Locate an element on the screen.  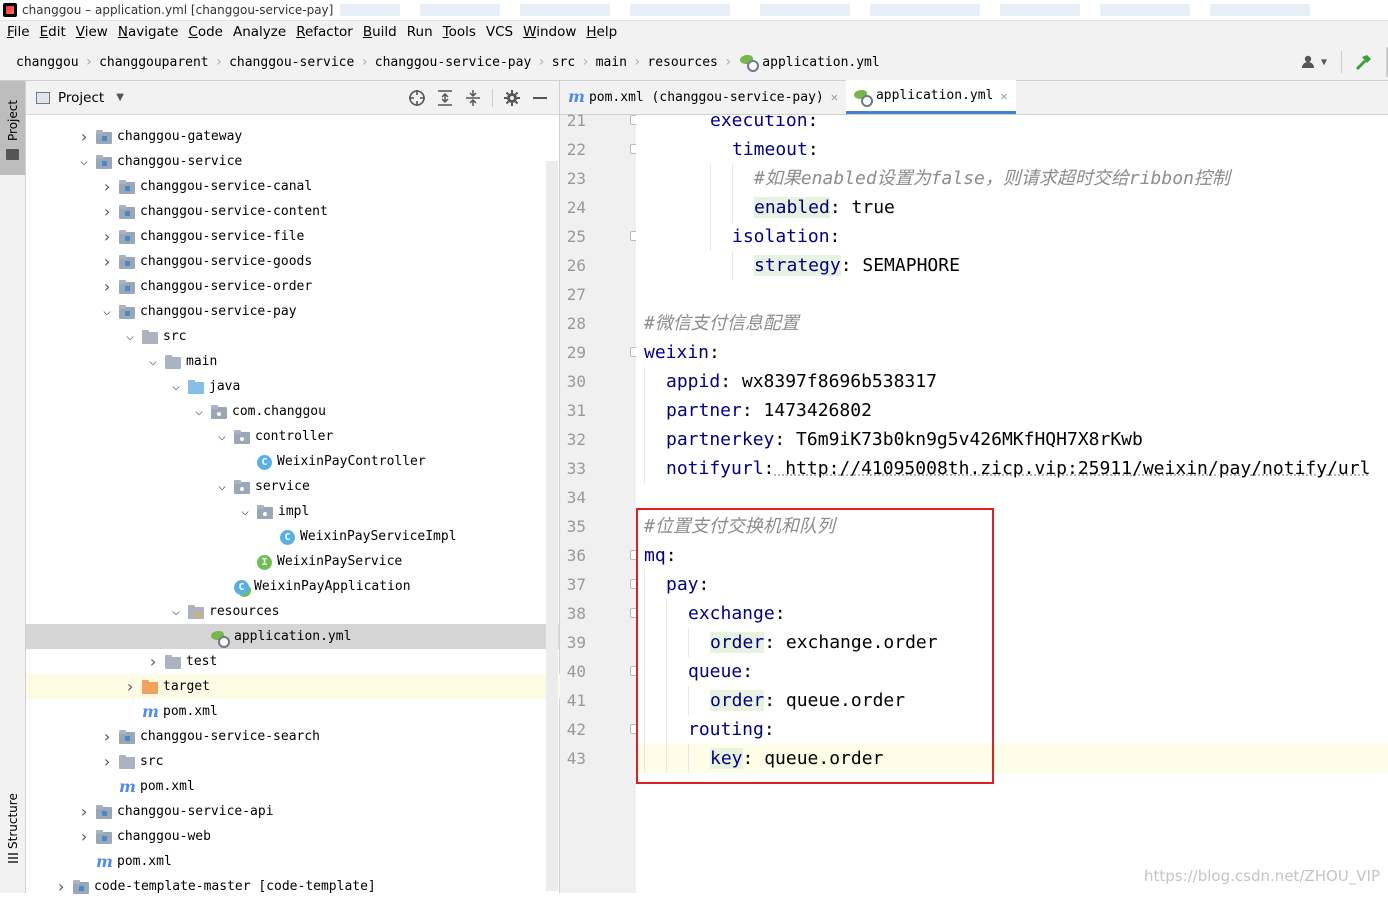
expand-all-icon is located at coordinates (445, 100).